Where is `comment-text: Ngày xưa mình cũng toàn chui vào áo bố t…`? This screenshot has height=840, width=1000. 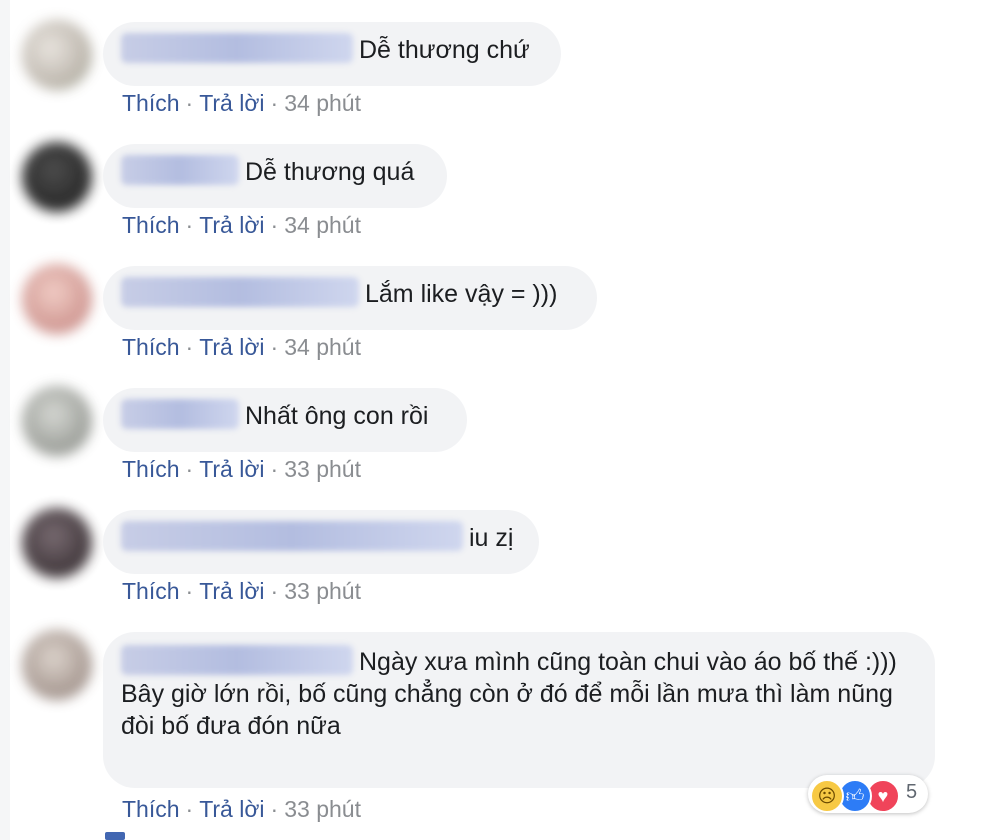
comment-text: Ngày xưa mình cũng toàn chui vào áo bố t… is located at coordinates (628, 662).